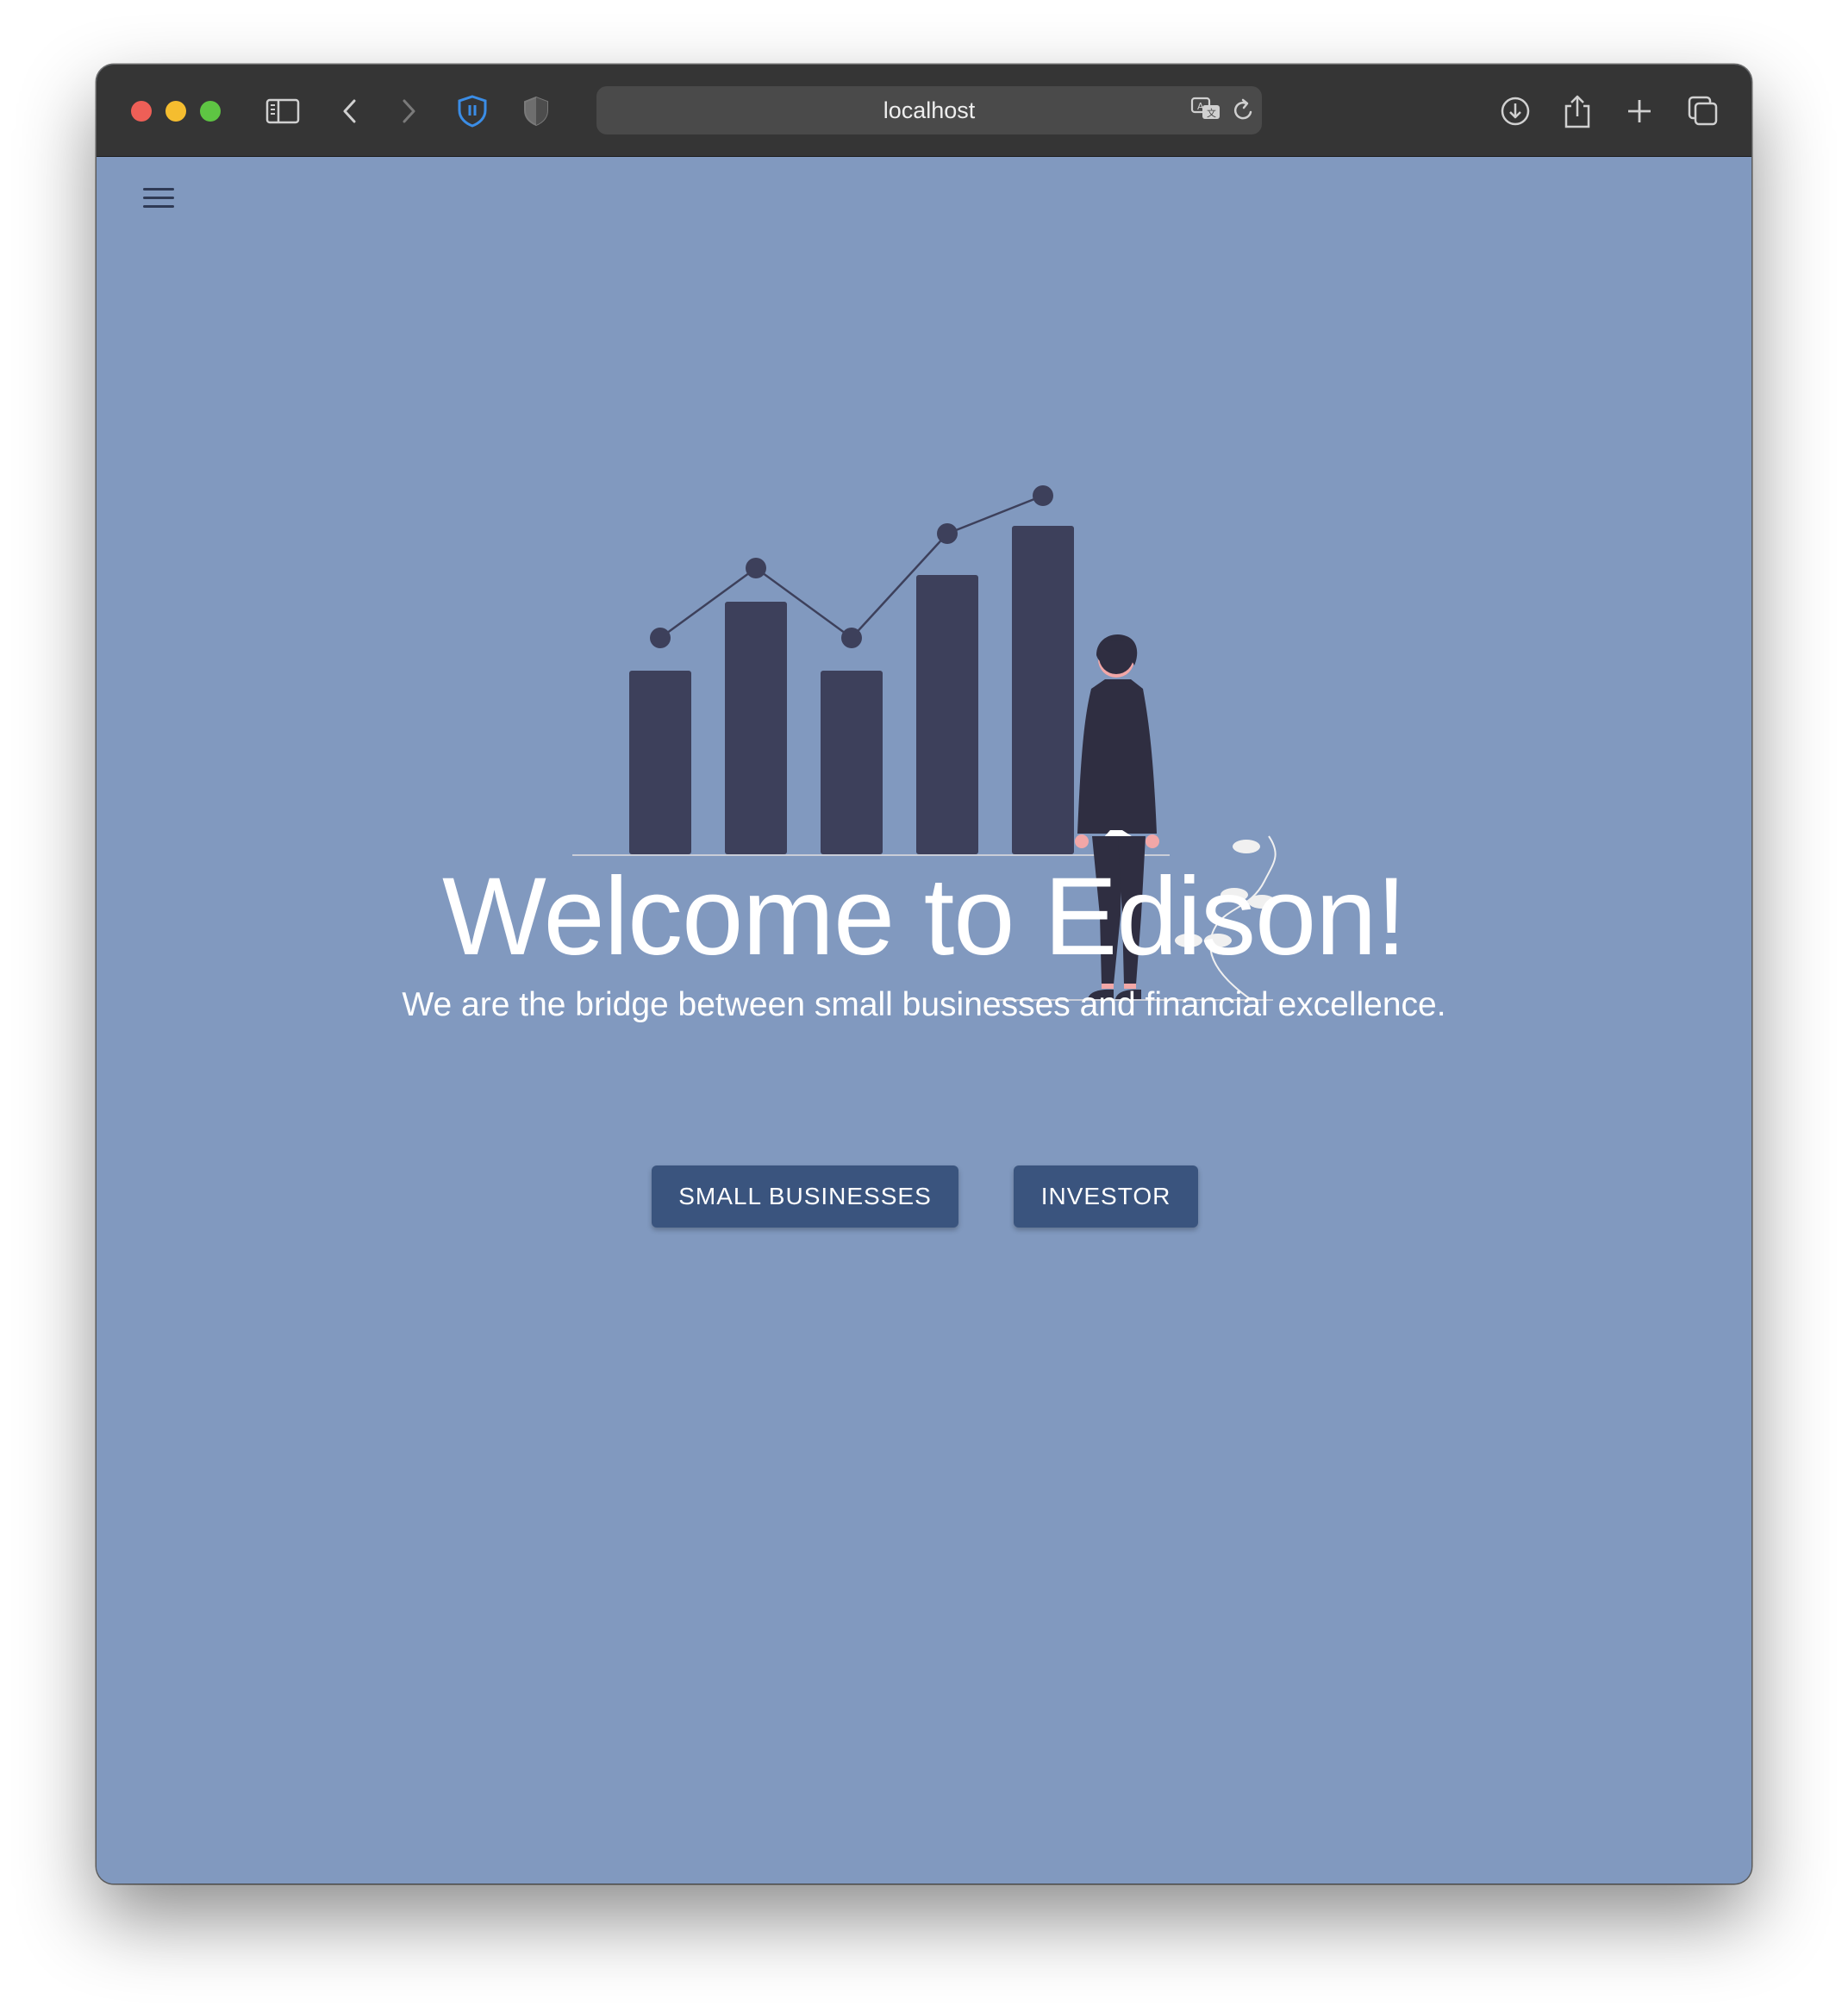  What do you see at coordinates (1211, 113) in the screenshot?
I see `svg-text: 文` at bounding box center [1211, 113].